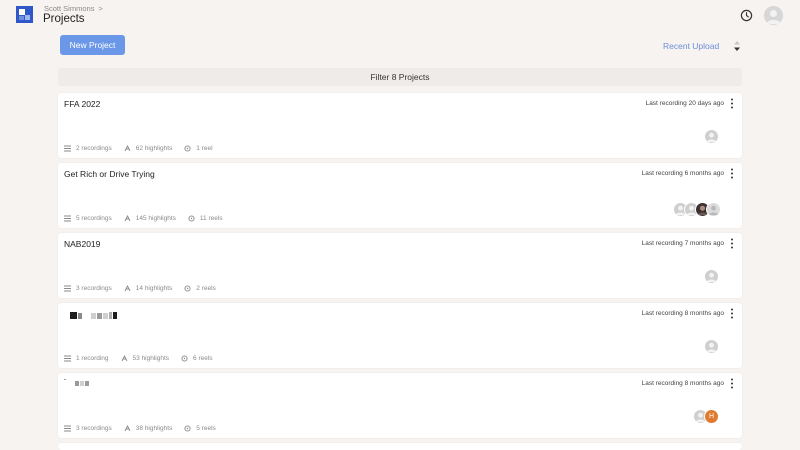  I want to click on project-stats: 2 recordings 62 highlights 1 reel, so click(138, 148).